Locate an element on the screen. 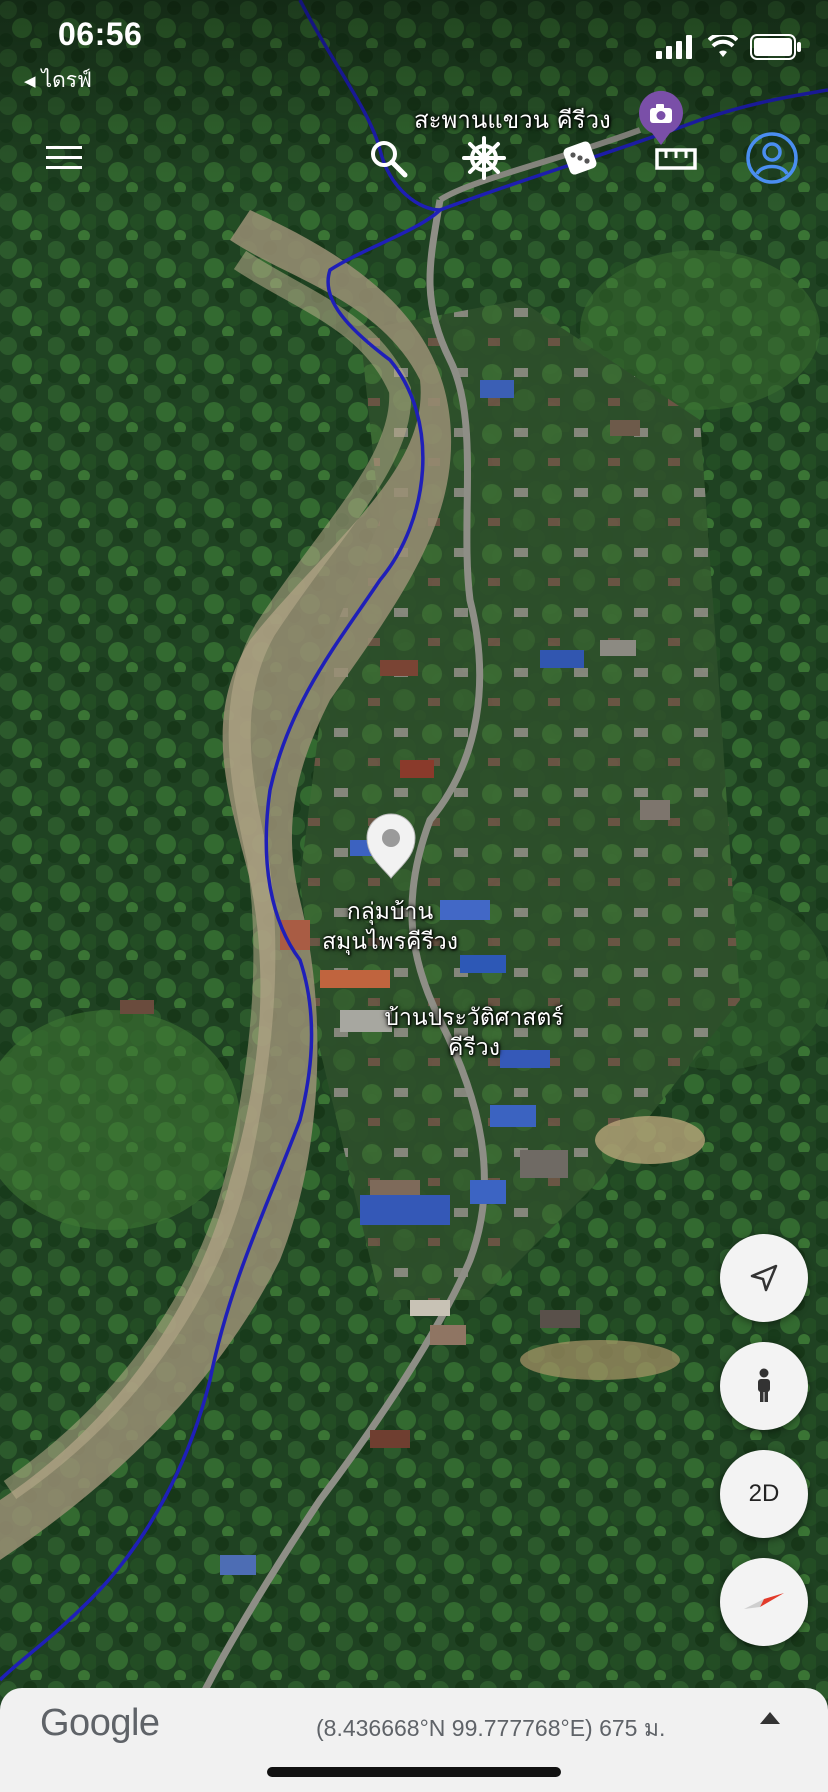 The image size is (828, 1792). bottom-info-bar: Google (8.436668°N 99.777768°E) 675 ม. is located at coordinates (414, 1740).